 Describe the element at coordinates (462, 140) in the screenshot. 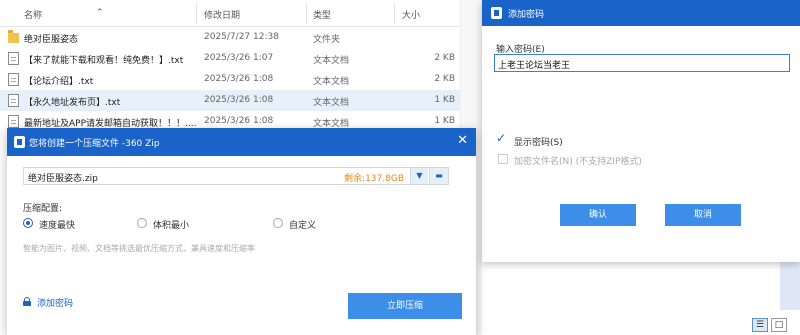

I see `close-icon: ✕` at that location.